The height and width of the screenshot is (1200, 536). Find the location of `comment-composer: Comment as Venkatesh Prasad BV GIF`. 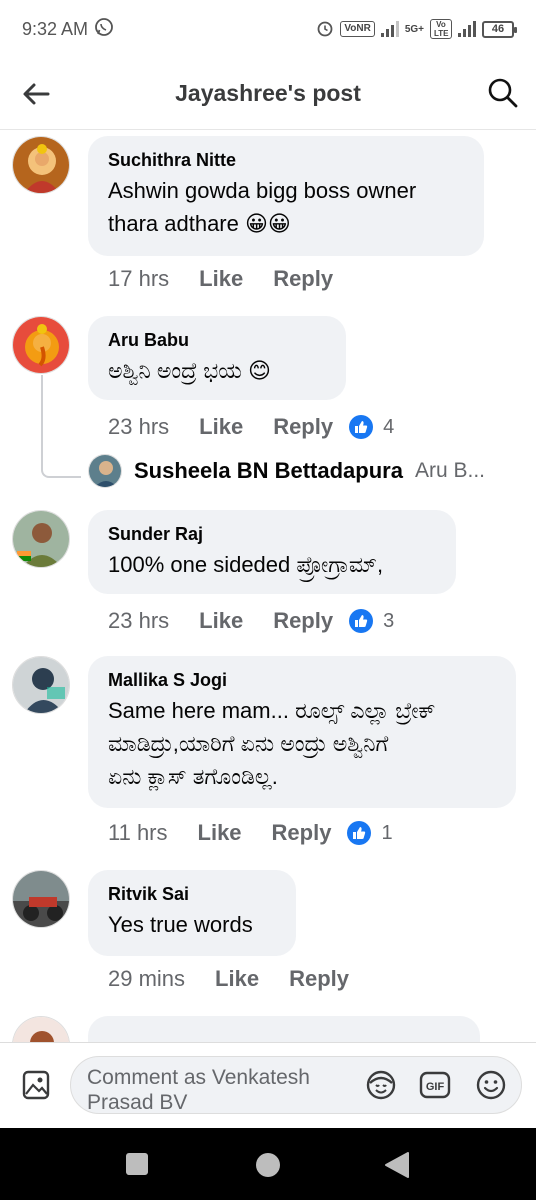

comment-composer: Comment as Venkatesh Prasad BV GIF is located at coordinates (268, 1085).